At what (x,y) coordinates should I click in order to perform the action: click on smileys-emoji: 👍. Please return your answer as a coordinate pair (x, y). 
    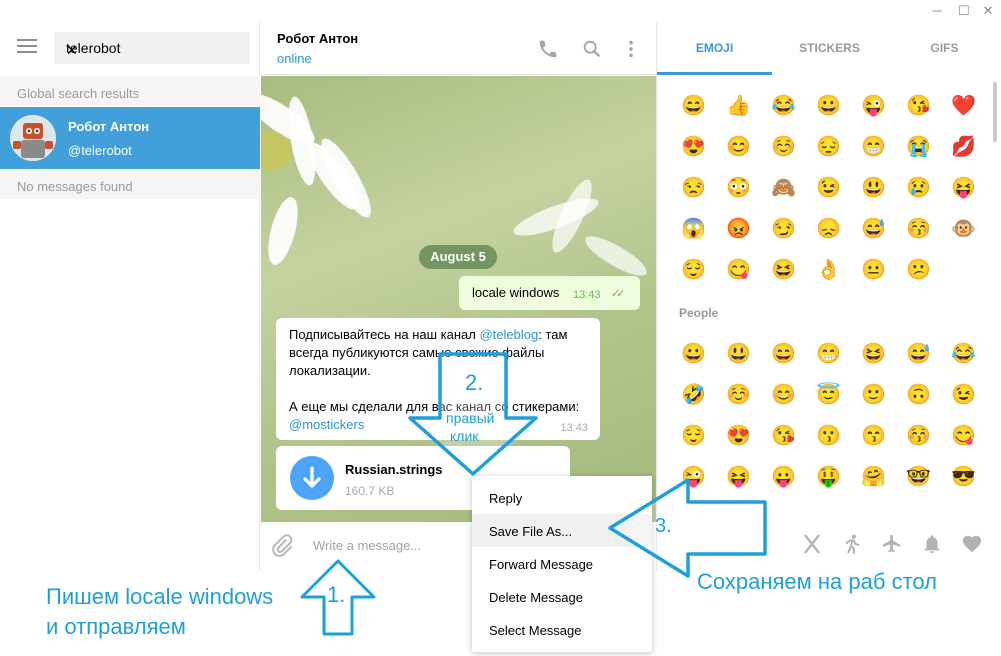
    Looking at the image, I should click on (738, 106).